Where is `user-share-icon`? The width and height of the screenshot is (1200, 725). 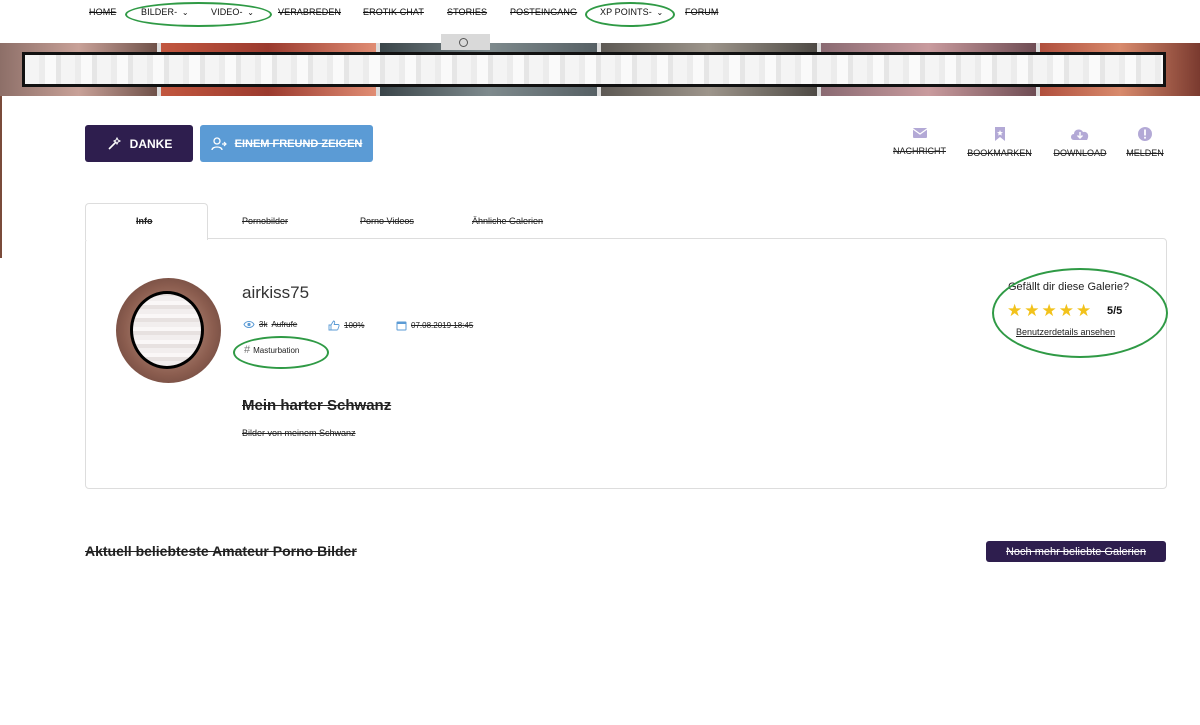
user-share-icon is located at coordinates (218, 143).